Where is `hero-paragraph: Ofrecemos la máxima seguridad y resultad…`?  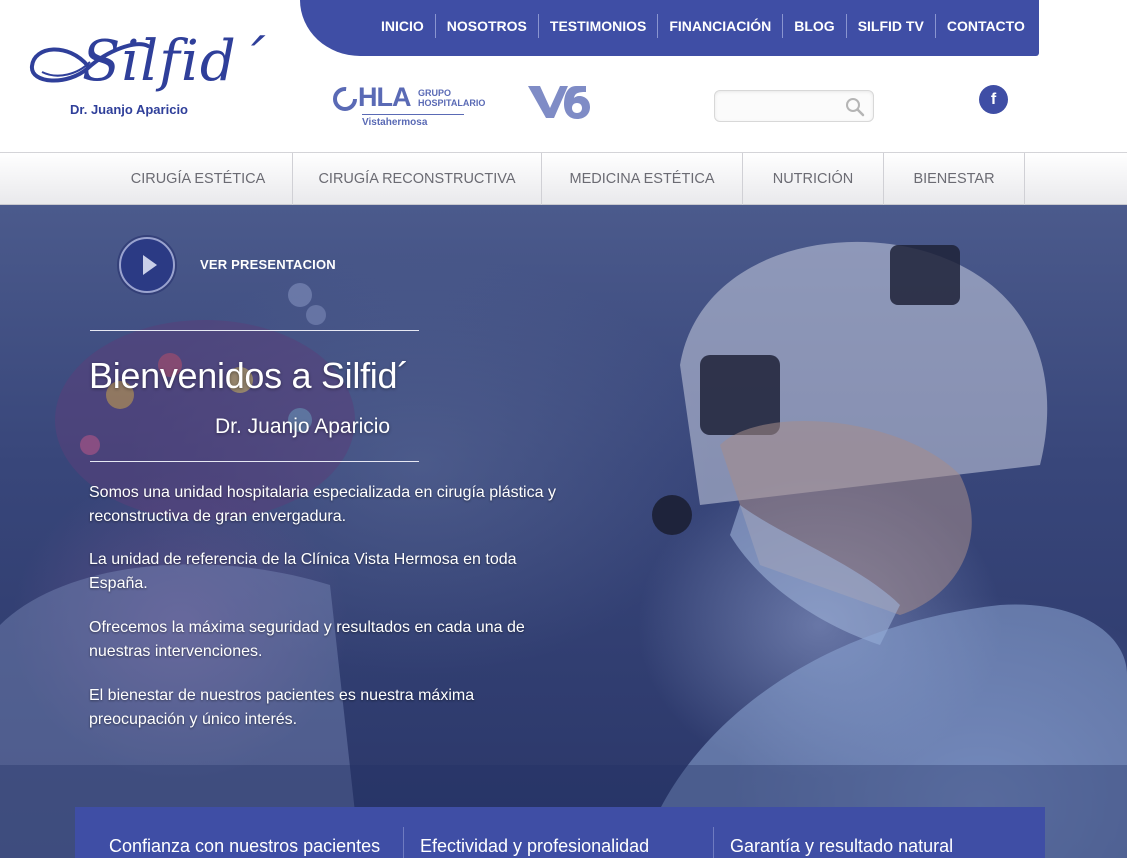
hero-paragraph: Ofrecemos la máxima seguridad y resultad… is located at coordinates (307, 639).